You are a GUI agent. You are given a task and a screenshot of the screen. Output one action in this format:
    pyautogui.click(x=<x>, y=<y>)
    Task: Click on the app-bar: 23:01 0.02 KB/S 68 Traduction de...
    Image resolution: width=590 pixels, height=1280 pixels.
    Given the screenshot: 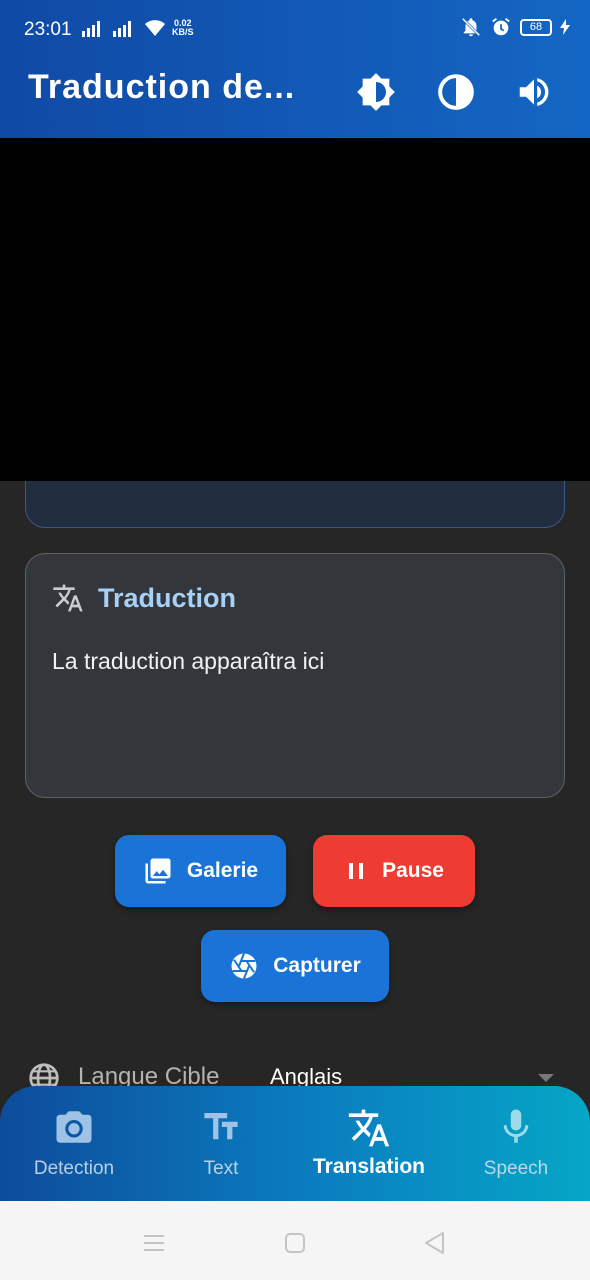 What is the action you would take?
    pyautogui.click(x=295, y=69)
    